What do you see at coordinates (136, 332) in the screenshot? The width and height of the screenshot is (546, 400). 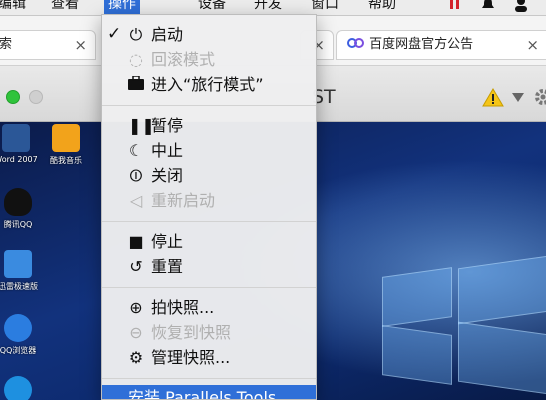 I see `revert-icon: ⊖` at bounding box center [136, 332].